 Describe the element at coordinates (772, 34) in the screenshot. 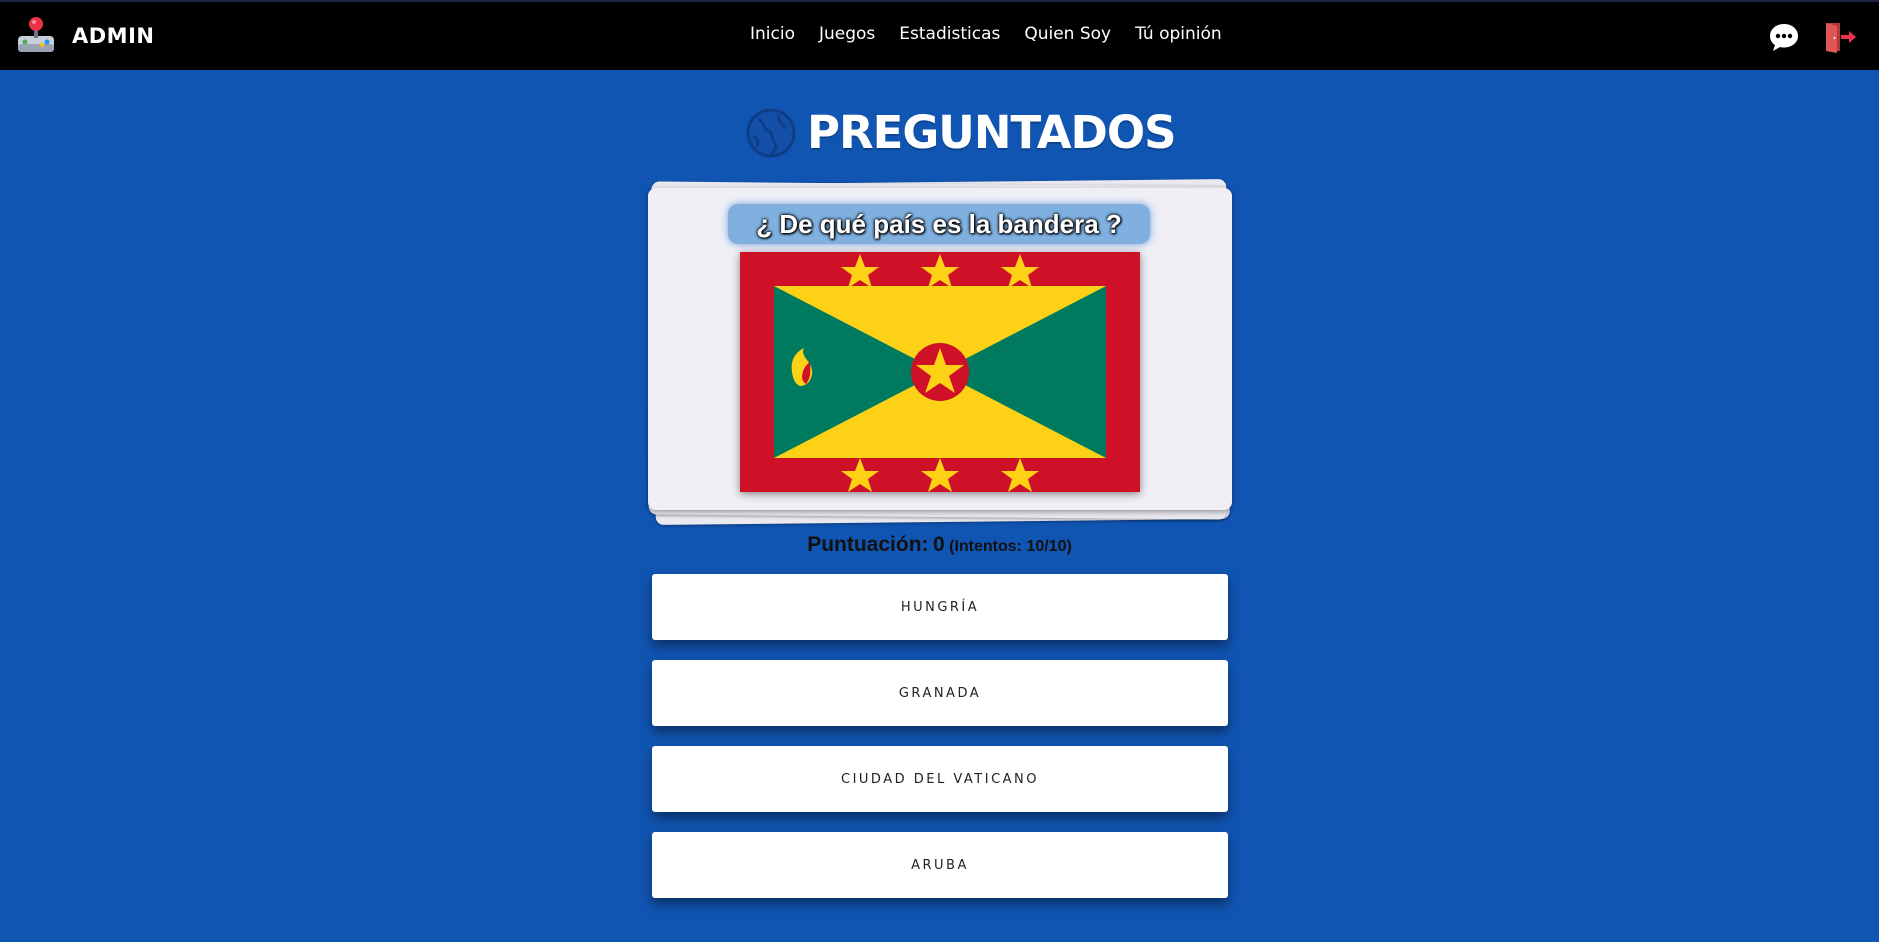

I see `nav-link-inicio: Inicio` at that location.